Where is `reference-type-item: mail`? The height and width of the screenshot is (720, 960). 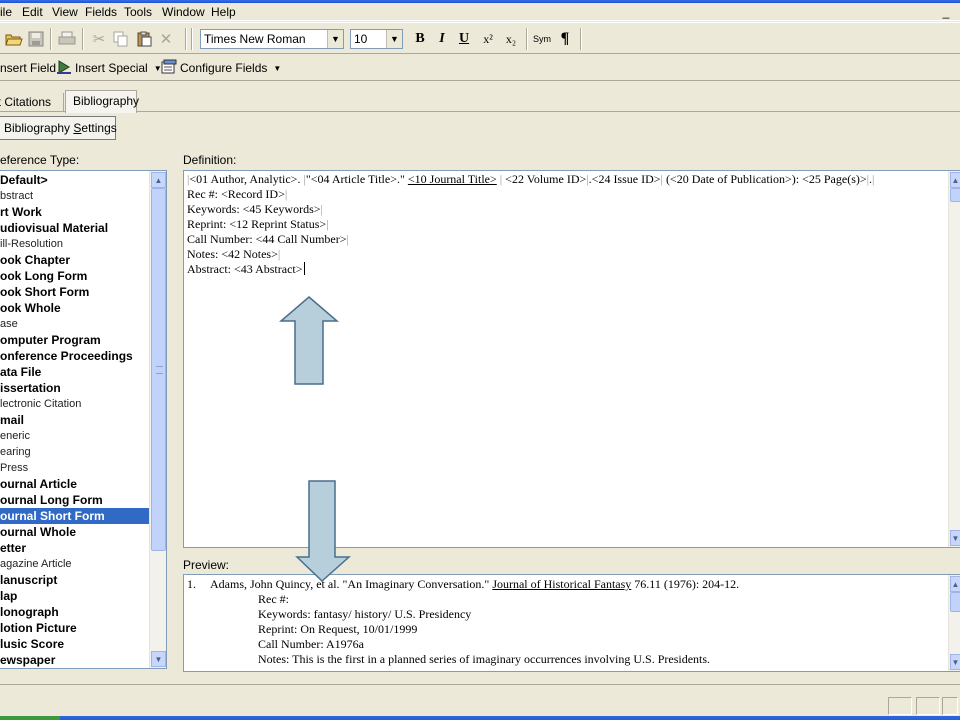
reference-type-item: mail is located at coordinates (74, 420).